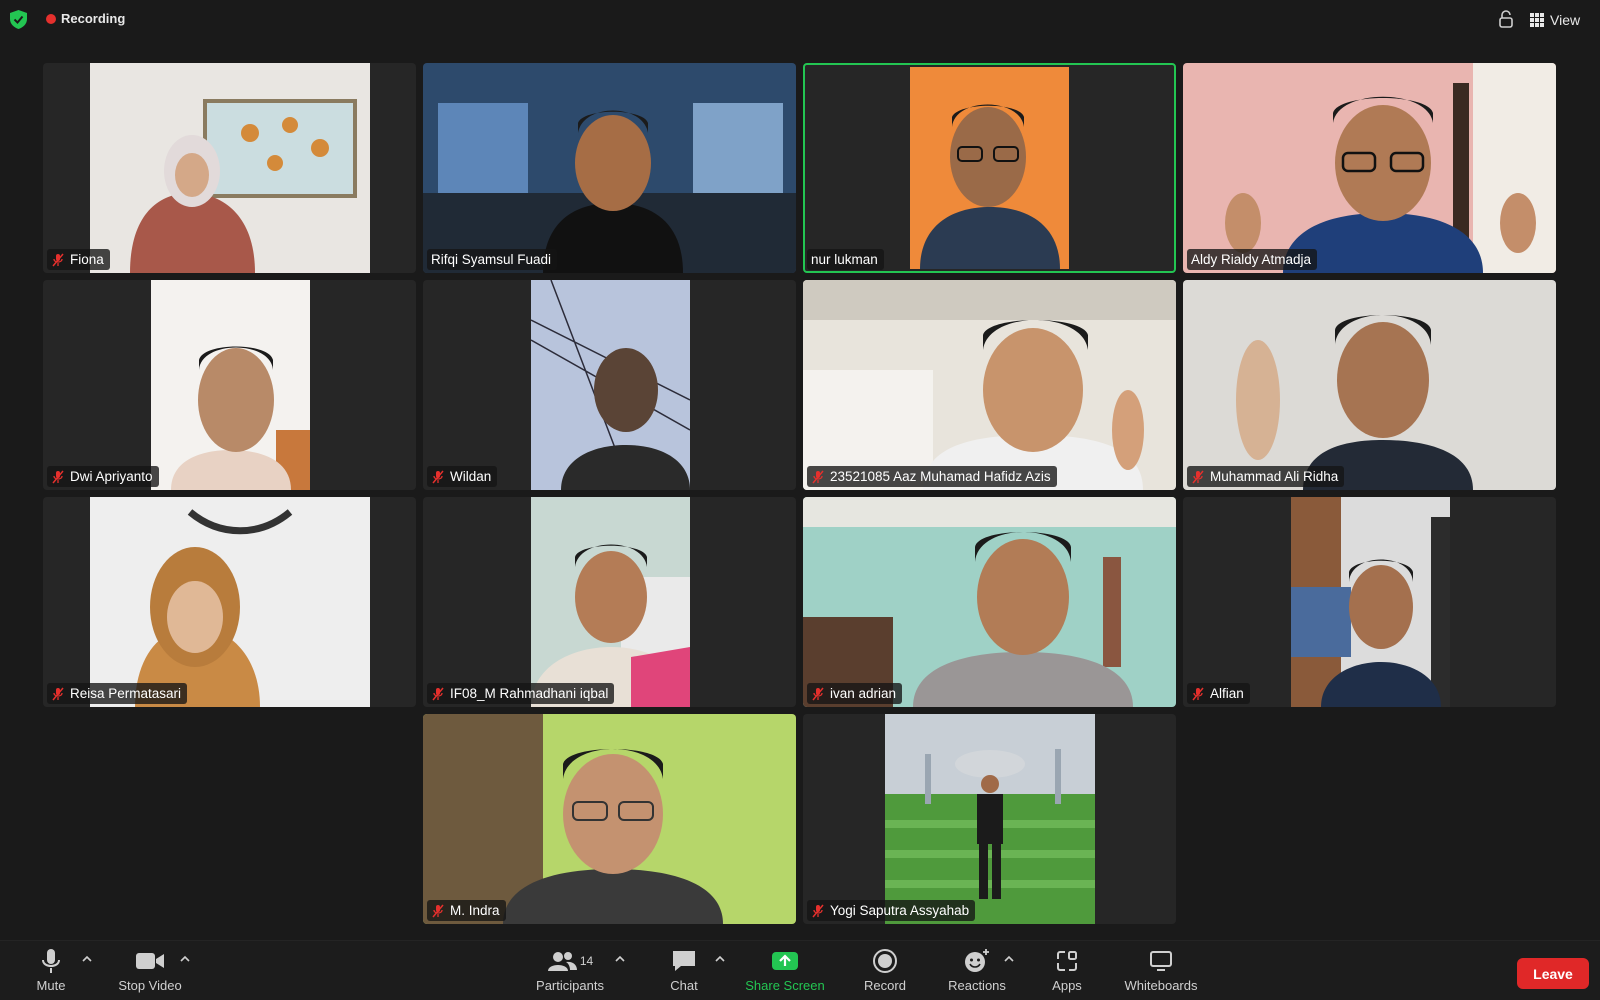 The height and width of the screenshot is (1000, 1600). I want to click on video-tile: ivan adrian, so click(989, 602).